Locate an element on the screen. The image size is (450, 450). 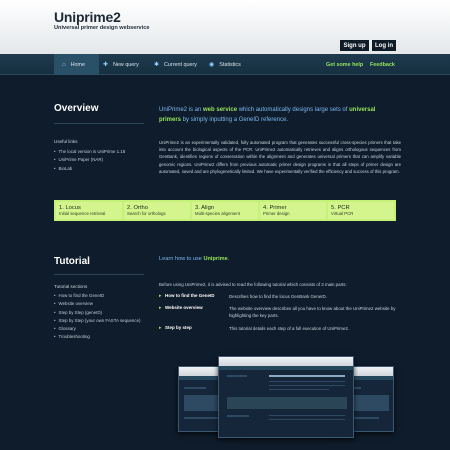
nav-current-query-label: Current query is located at coordinates (180, 64).